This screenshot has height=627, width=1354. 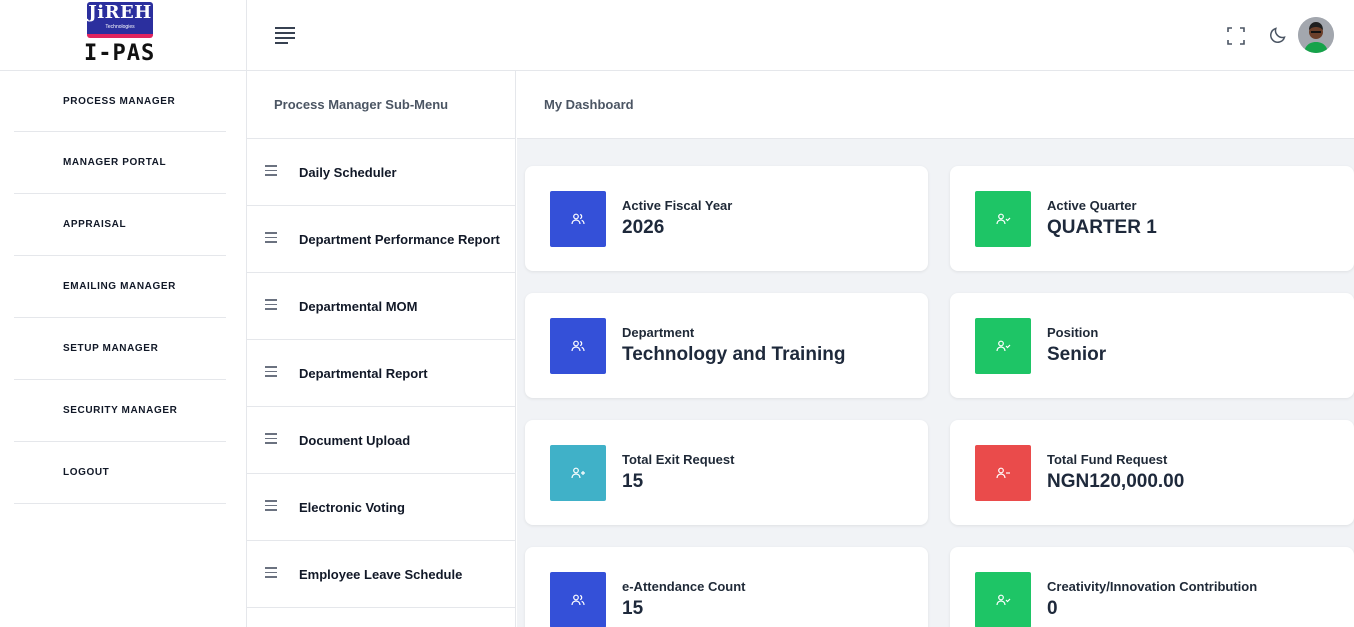 I want to click on card-label: Active Fiscal Year, so click(x=677, y=205).